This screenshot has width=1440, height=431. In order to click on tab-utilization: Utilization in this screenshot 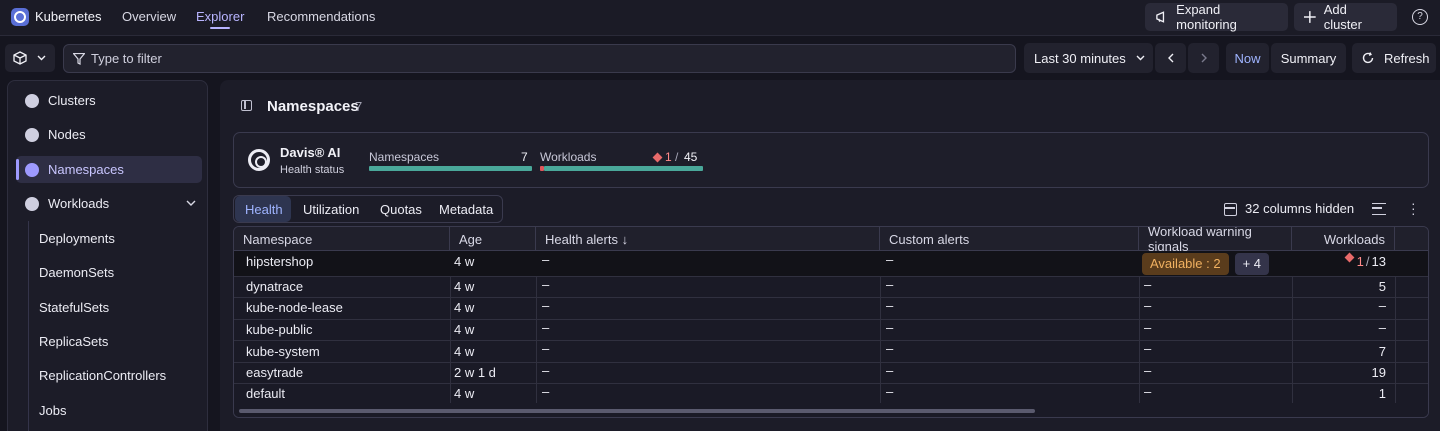, I will do `click(331, 209)`.